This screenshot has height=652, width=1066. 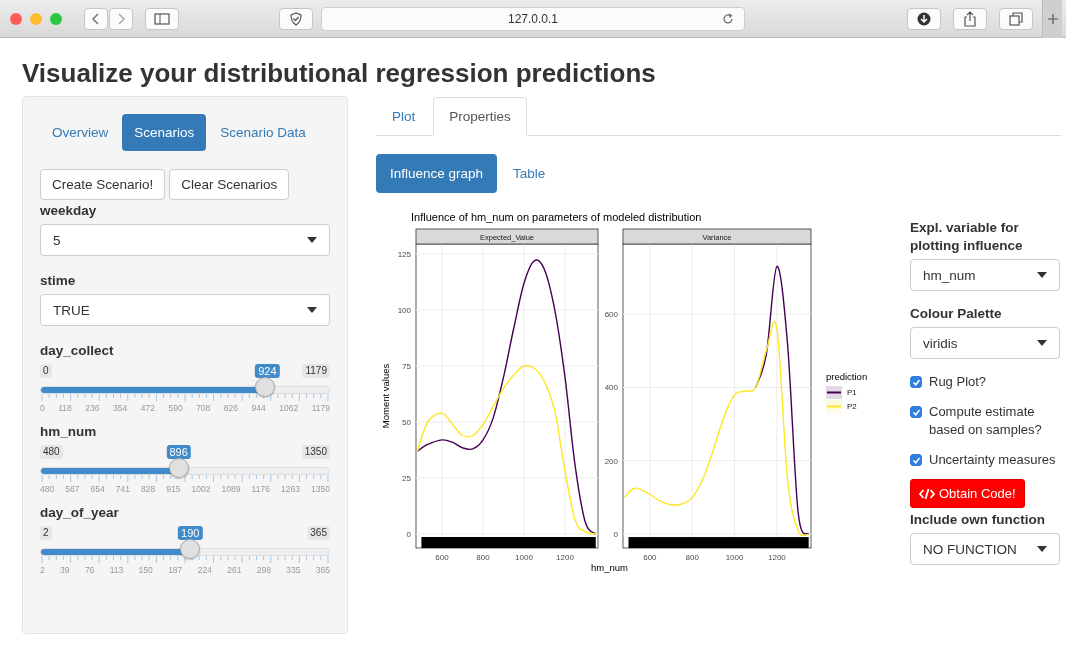 I want to click on legend-key, so click(x=834, y=392).